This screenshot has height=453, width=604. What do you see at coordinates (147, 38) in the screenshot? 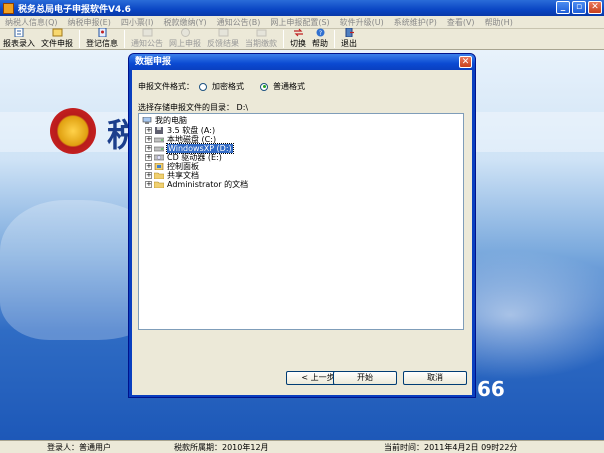
I see `notices-button: 通知公告` at bounding box center [147, 38].